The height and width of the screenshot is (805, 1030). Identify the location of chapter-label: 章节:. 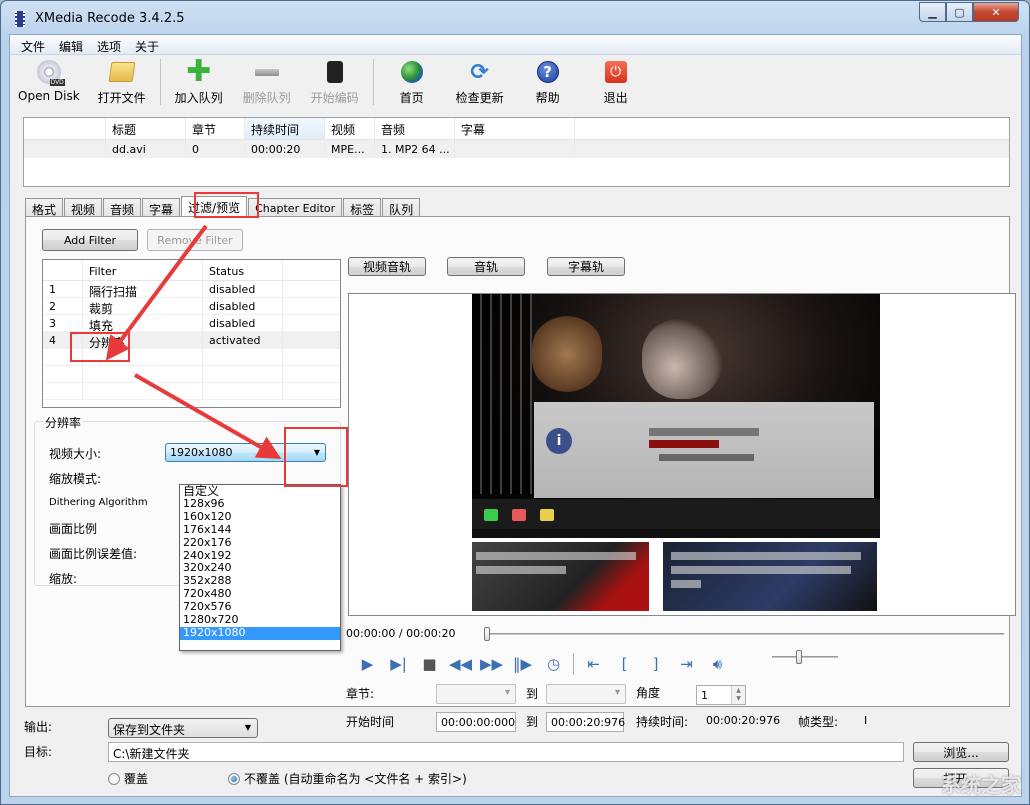
(360, 694).